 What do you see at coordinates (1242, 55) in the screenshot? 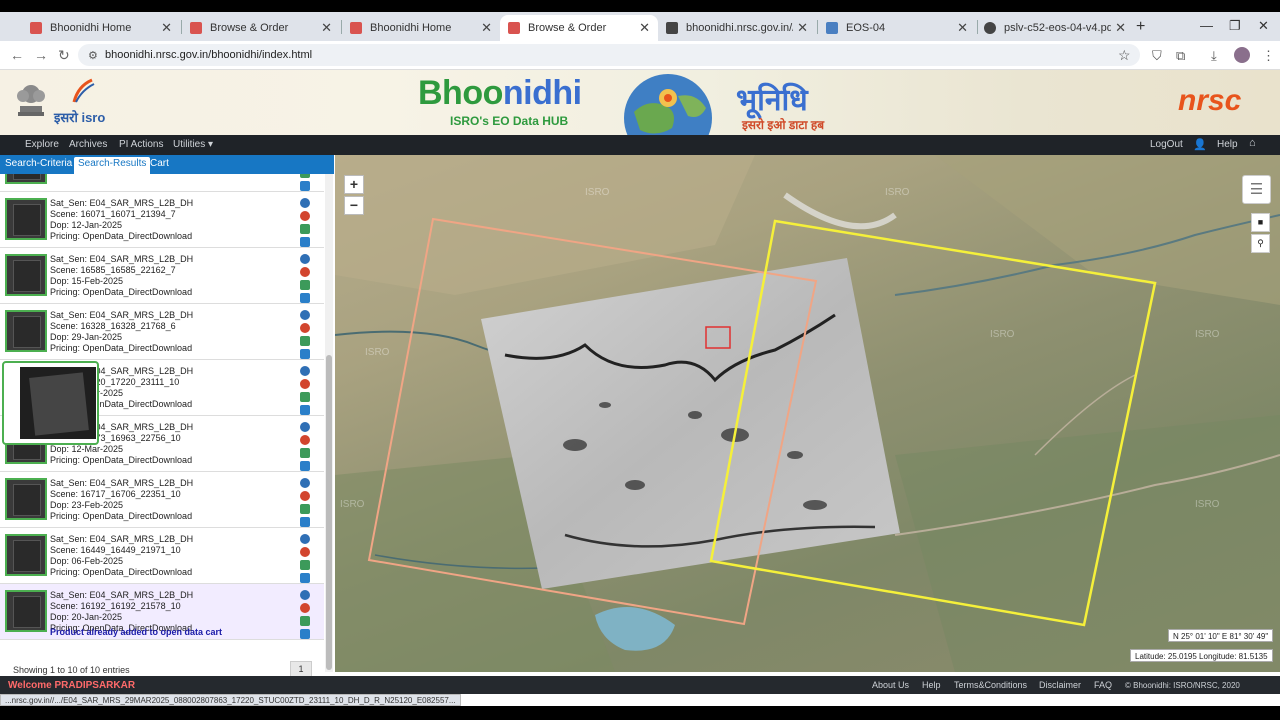
I see `profile-avatar` at bounding box center [1242, 55].